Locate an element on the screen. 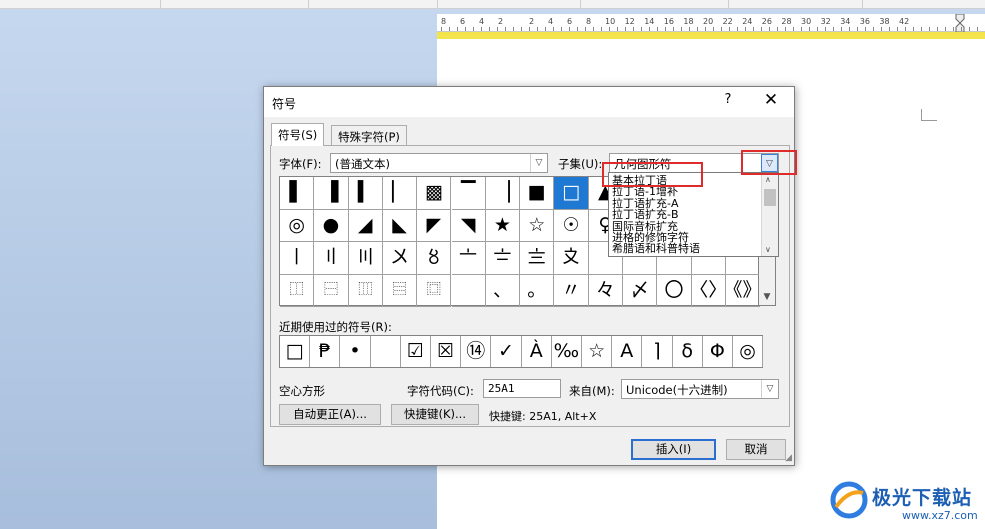  close-button: ✕ is located at coordinates (771, 100).